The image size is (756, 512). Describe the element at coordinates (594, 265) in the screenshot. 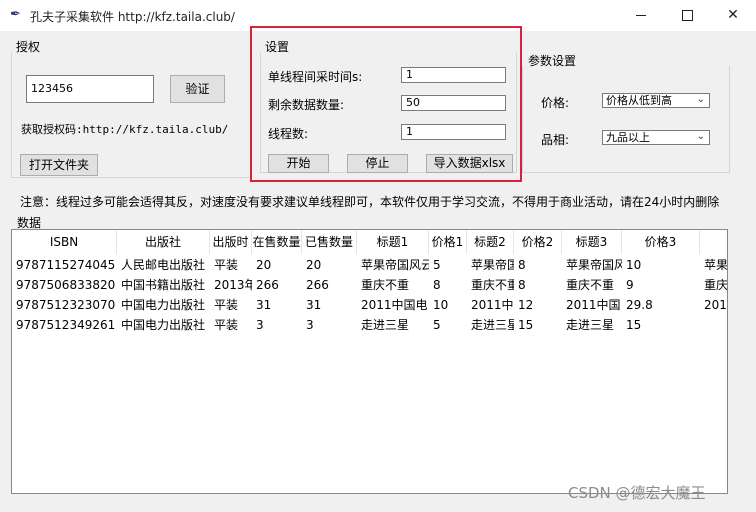

I see `table-cell: 苹果帝国风` at that location.